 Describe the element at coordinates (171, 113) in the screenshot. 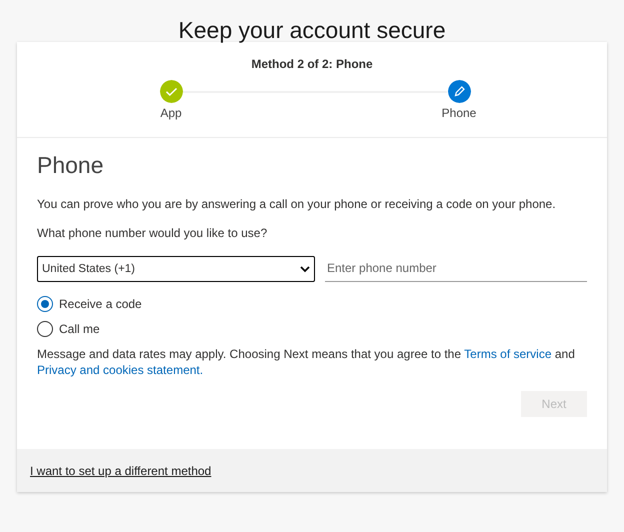

I see `step-label: App` at that location.